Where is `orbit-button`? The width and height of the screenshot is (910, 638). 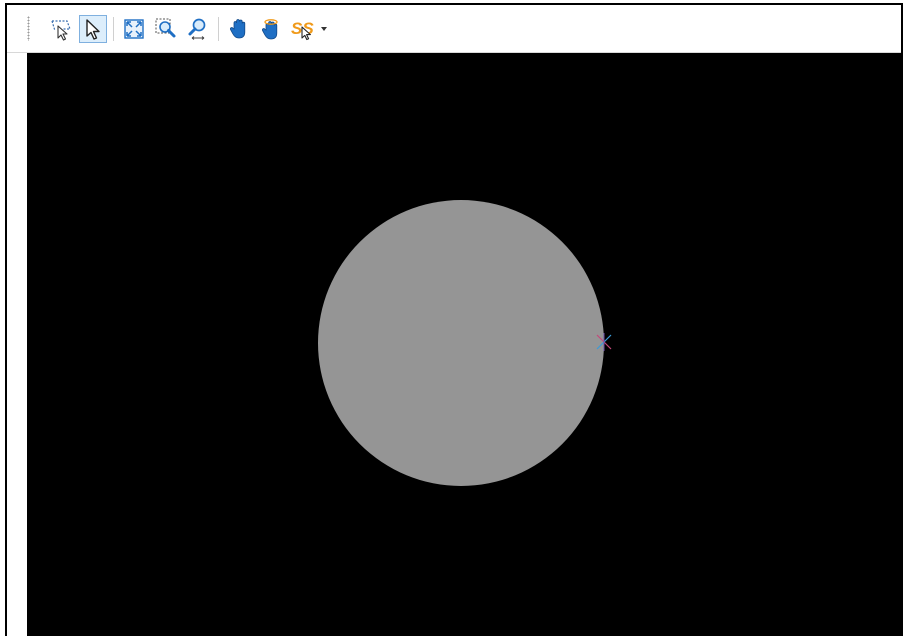 orbit-button is located at coordinates (271, 29).